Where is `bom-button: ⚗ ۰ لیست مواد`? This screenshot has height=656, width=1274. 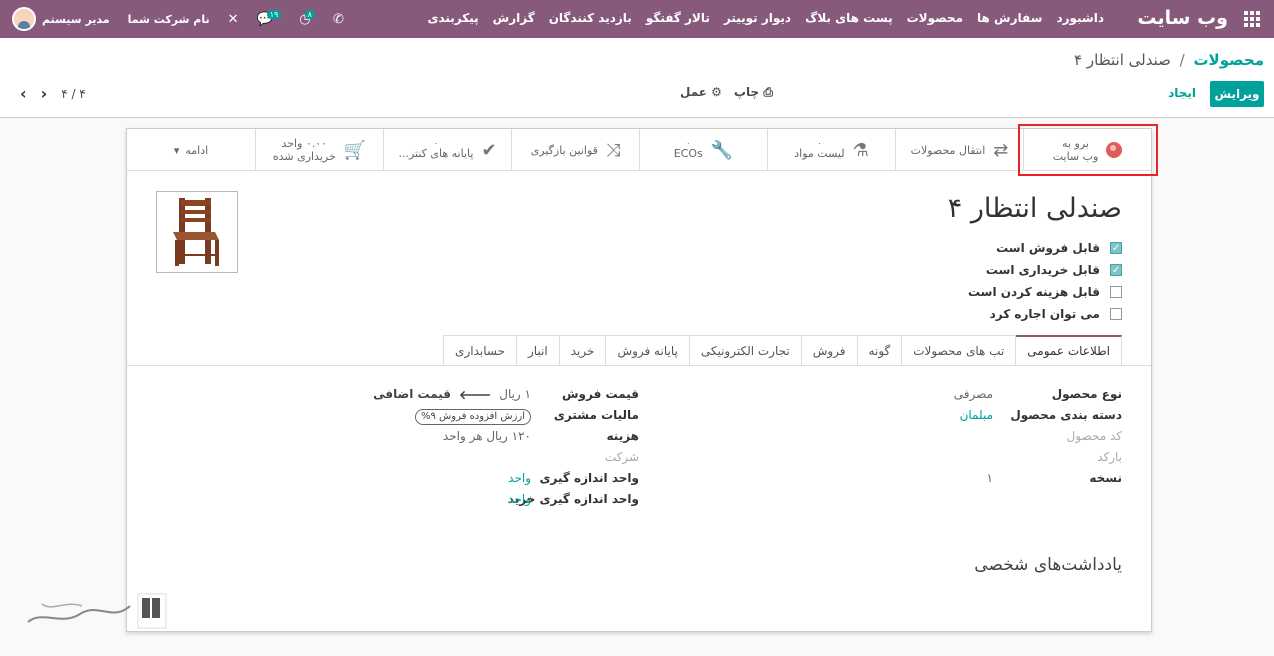
bom-button: ⚗ ۰ لیست مواد is located at coordinates (831, 150).